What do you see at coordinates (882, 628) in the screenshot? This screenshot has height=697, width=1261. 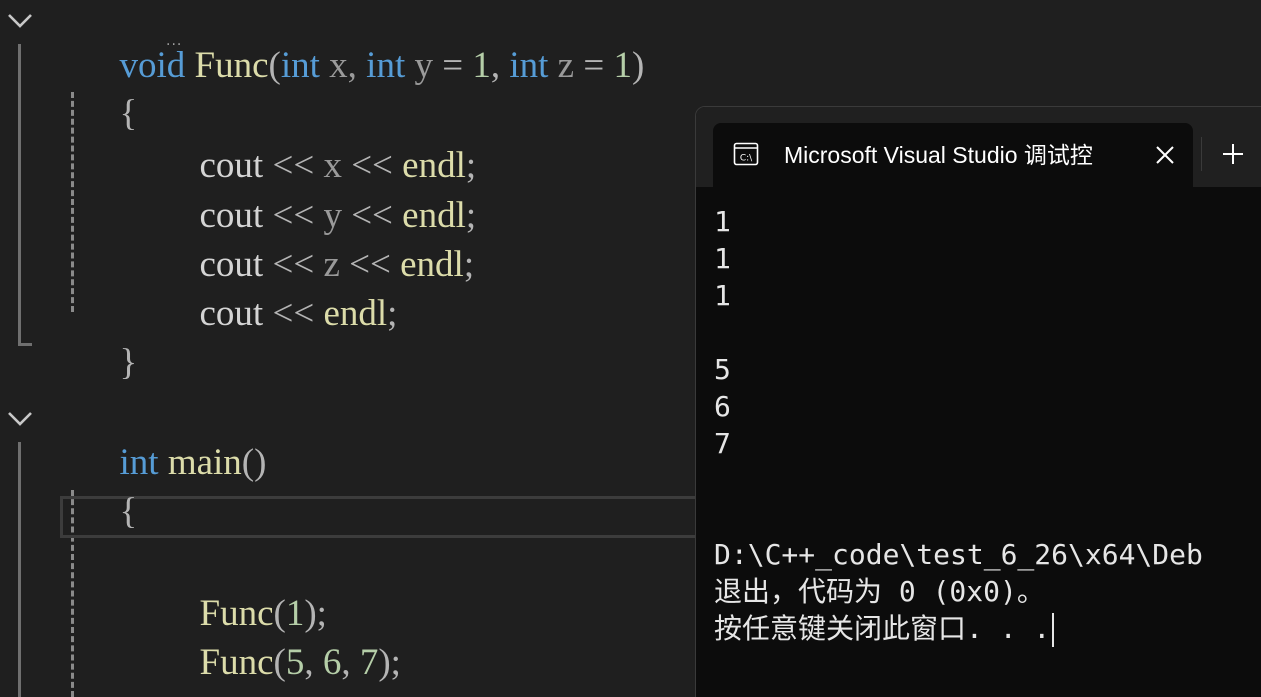 I see `press-key-text: 按任意键关闭此窗口. . .` at bounding box center [882, 628].